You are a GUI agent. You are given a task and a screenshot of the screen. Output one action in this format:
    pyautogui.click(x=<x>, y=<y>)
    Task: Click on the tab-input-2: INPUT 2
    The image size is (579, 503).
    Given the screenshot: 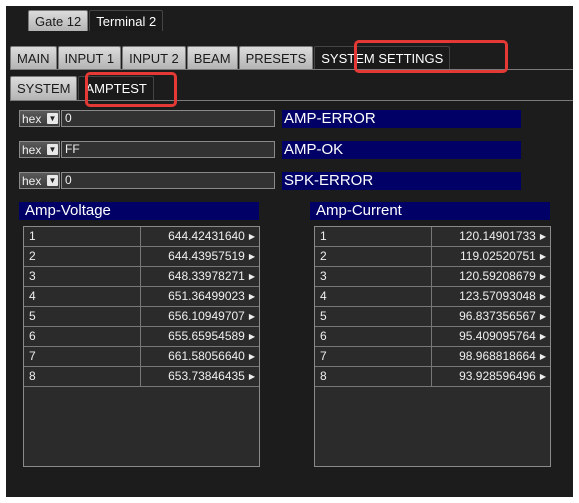 What is the action you would take?
    pyautogui.click(x=154, y=57)
    